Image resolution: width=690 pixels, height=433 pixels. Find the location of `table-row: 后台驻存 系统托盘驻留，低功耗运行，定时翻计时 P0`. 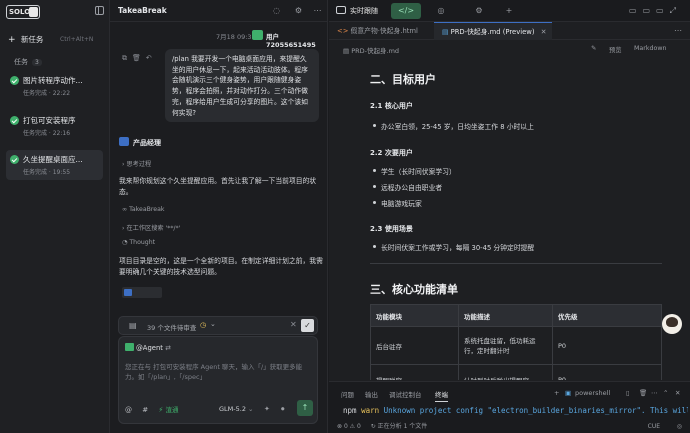

table-row: 后台驻存 系统托盘驻留，低功耗运行，定时翻计时 P0 is located at coordinates (516, 345).